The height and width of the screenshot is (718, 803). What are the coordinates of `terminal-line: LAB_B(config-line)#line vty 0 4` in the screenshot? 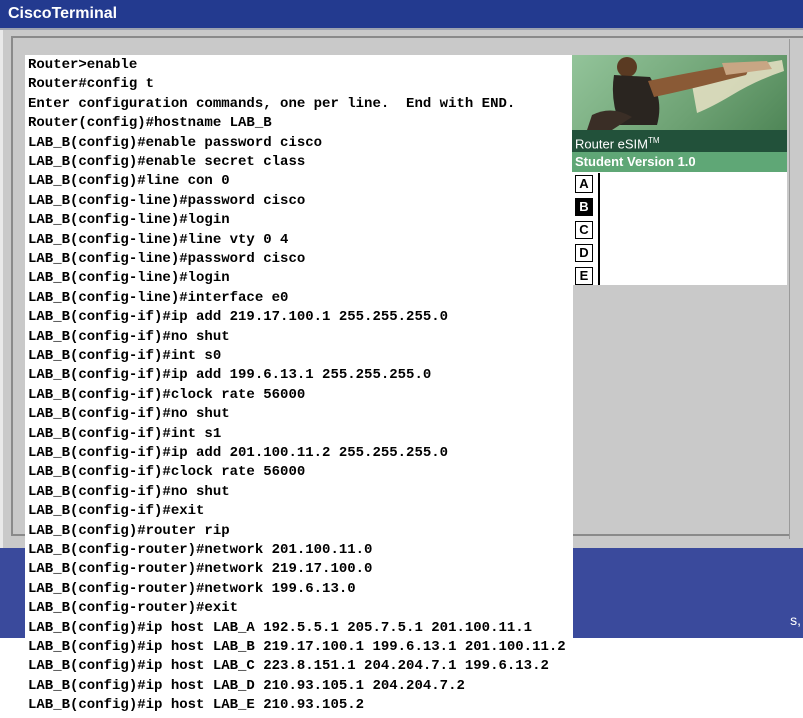 It's located at (158, 239).